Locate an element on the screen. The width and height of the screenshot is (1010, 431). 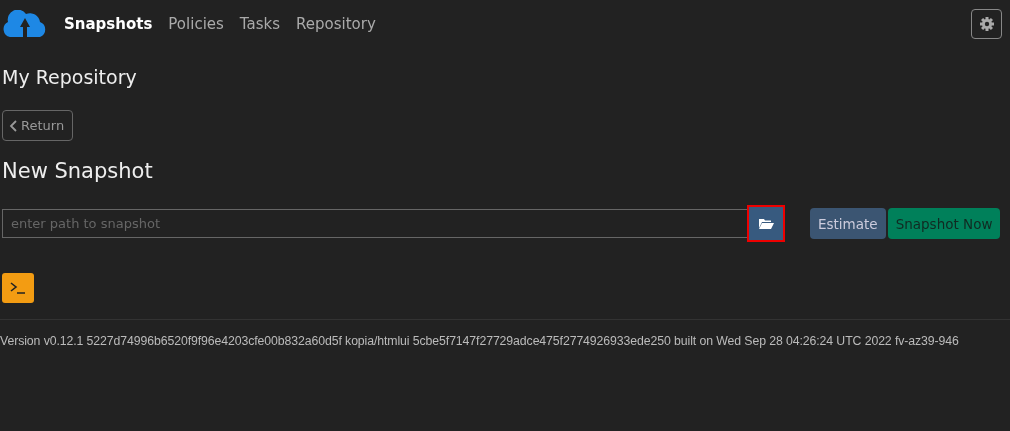
version-info: Version v0.12.1 5227d74996b6520f9f96e4203cfe00b832a60d5f kopia/htmlui 5cbe5f7147f27729adce475f2774926933ede250 built on Wed Sep 28 04:26:24 UTC 2022 fv-az39-946 is located at coordinates (480, 341).